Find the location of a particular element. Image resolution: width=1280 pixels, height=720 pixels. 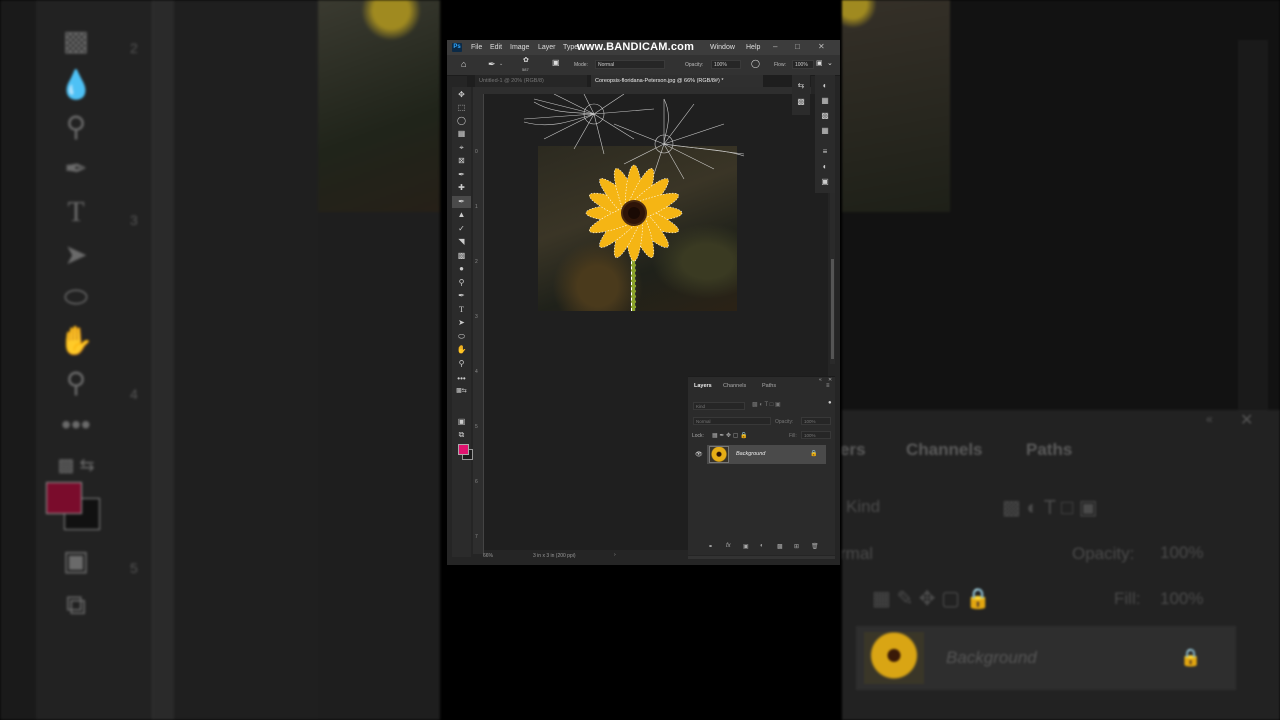

brush-size: 587 is located at coordinates (525, 69).